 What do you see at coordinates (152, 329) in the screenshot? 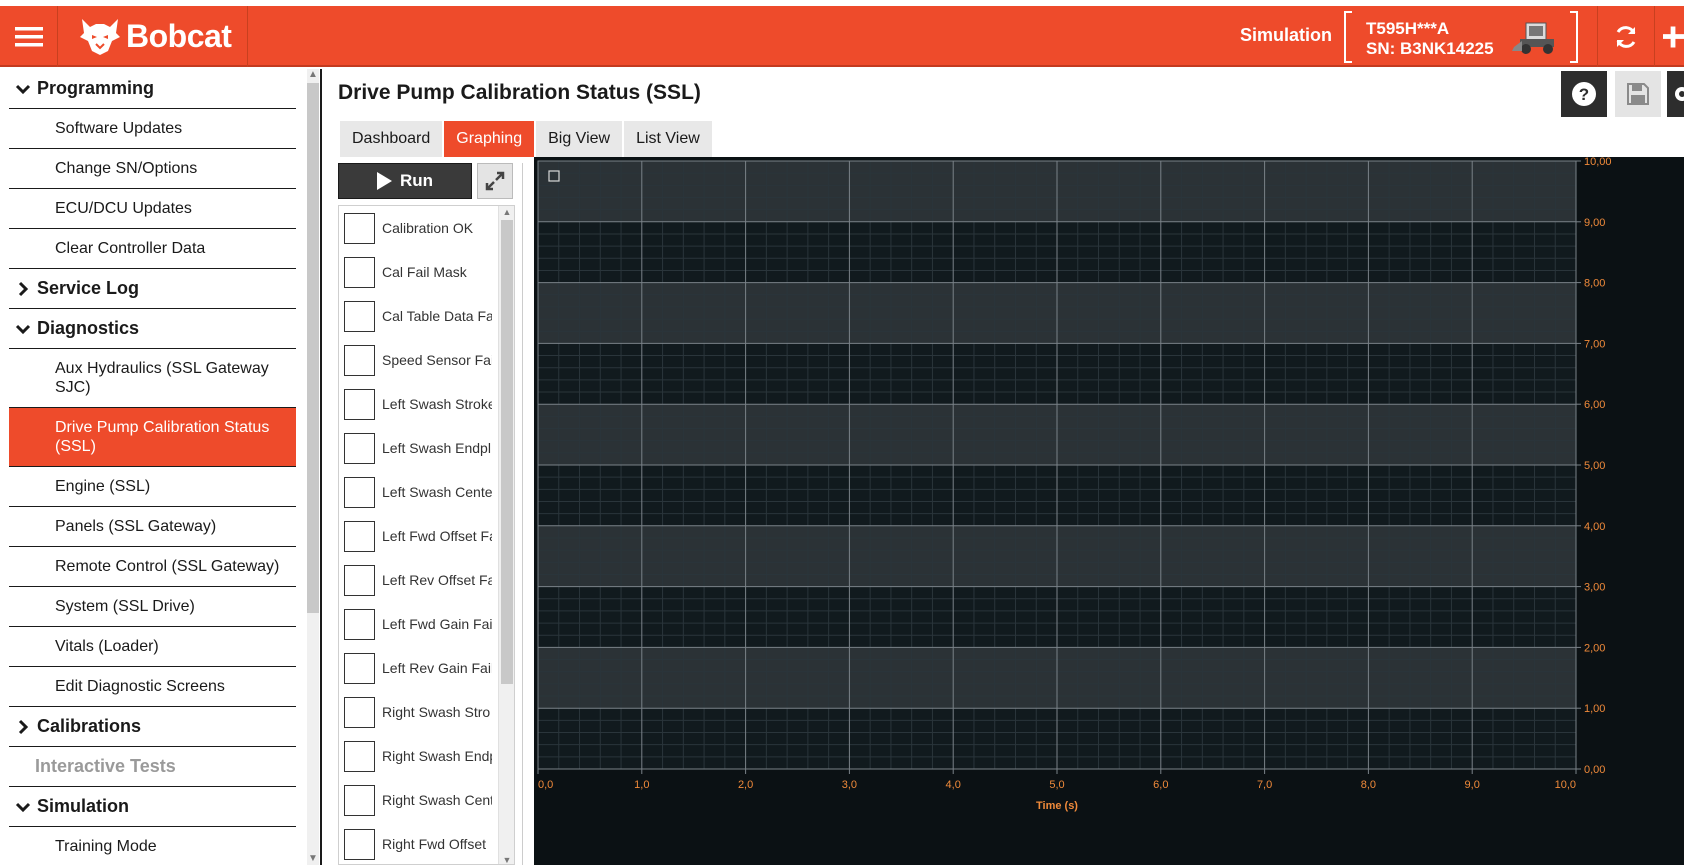
I see `sidebar-section-diagnostics: Diagnostics` at bounding box center [152, 329].